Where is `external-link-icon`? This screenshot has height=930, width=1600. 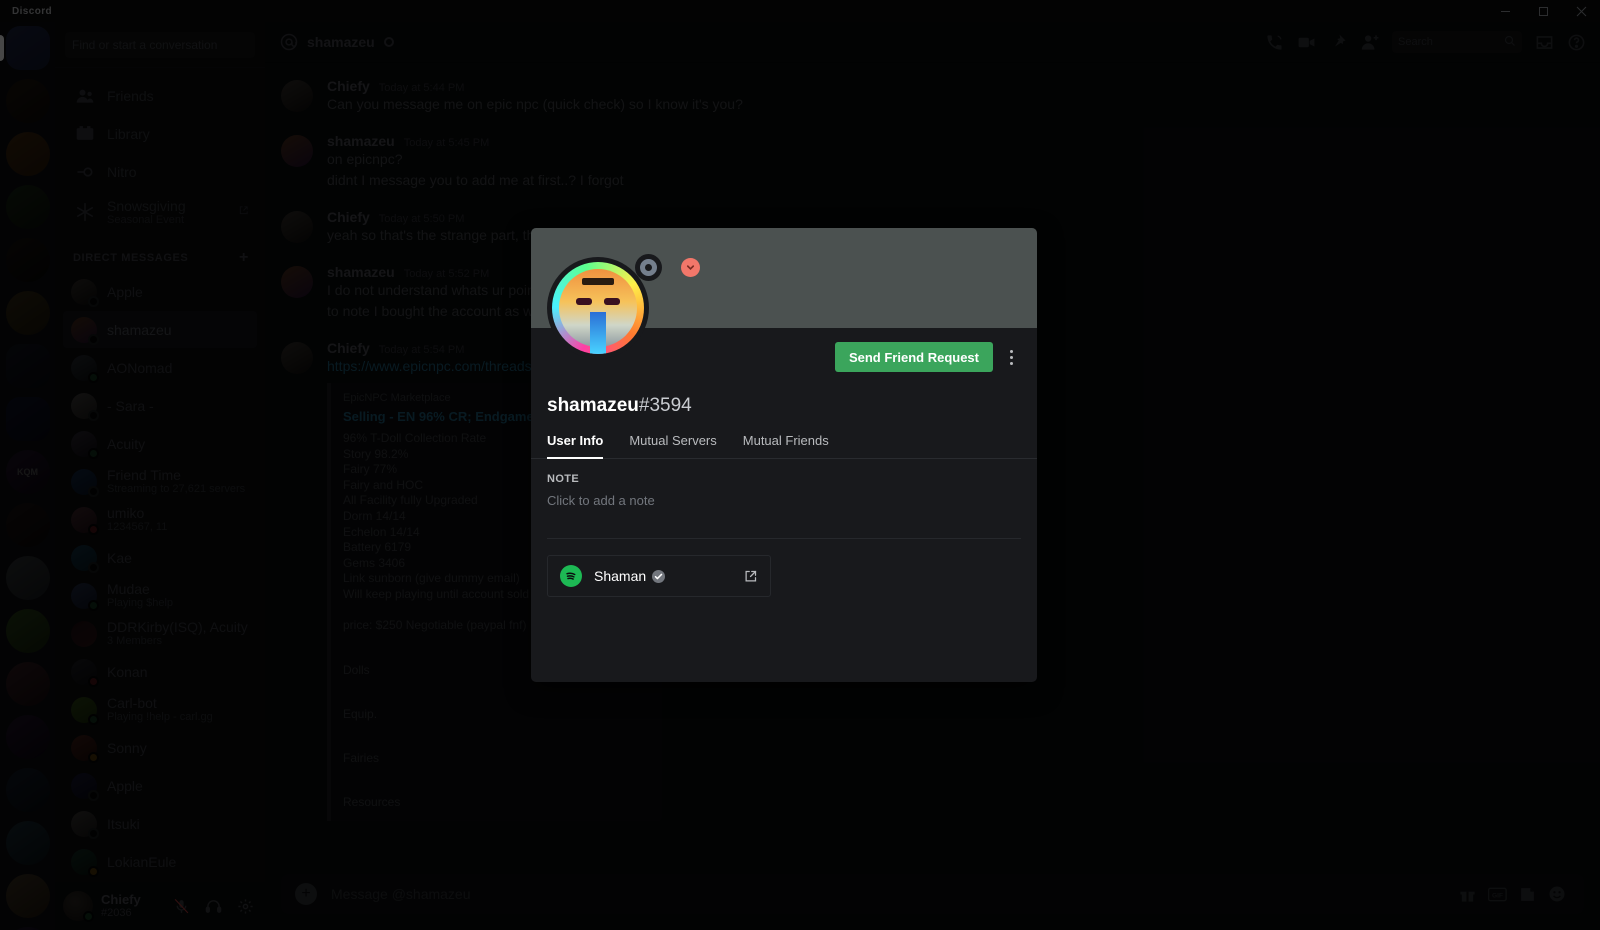
external-link-icon is located at coordinates (750, 576).